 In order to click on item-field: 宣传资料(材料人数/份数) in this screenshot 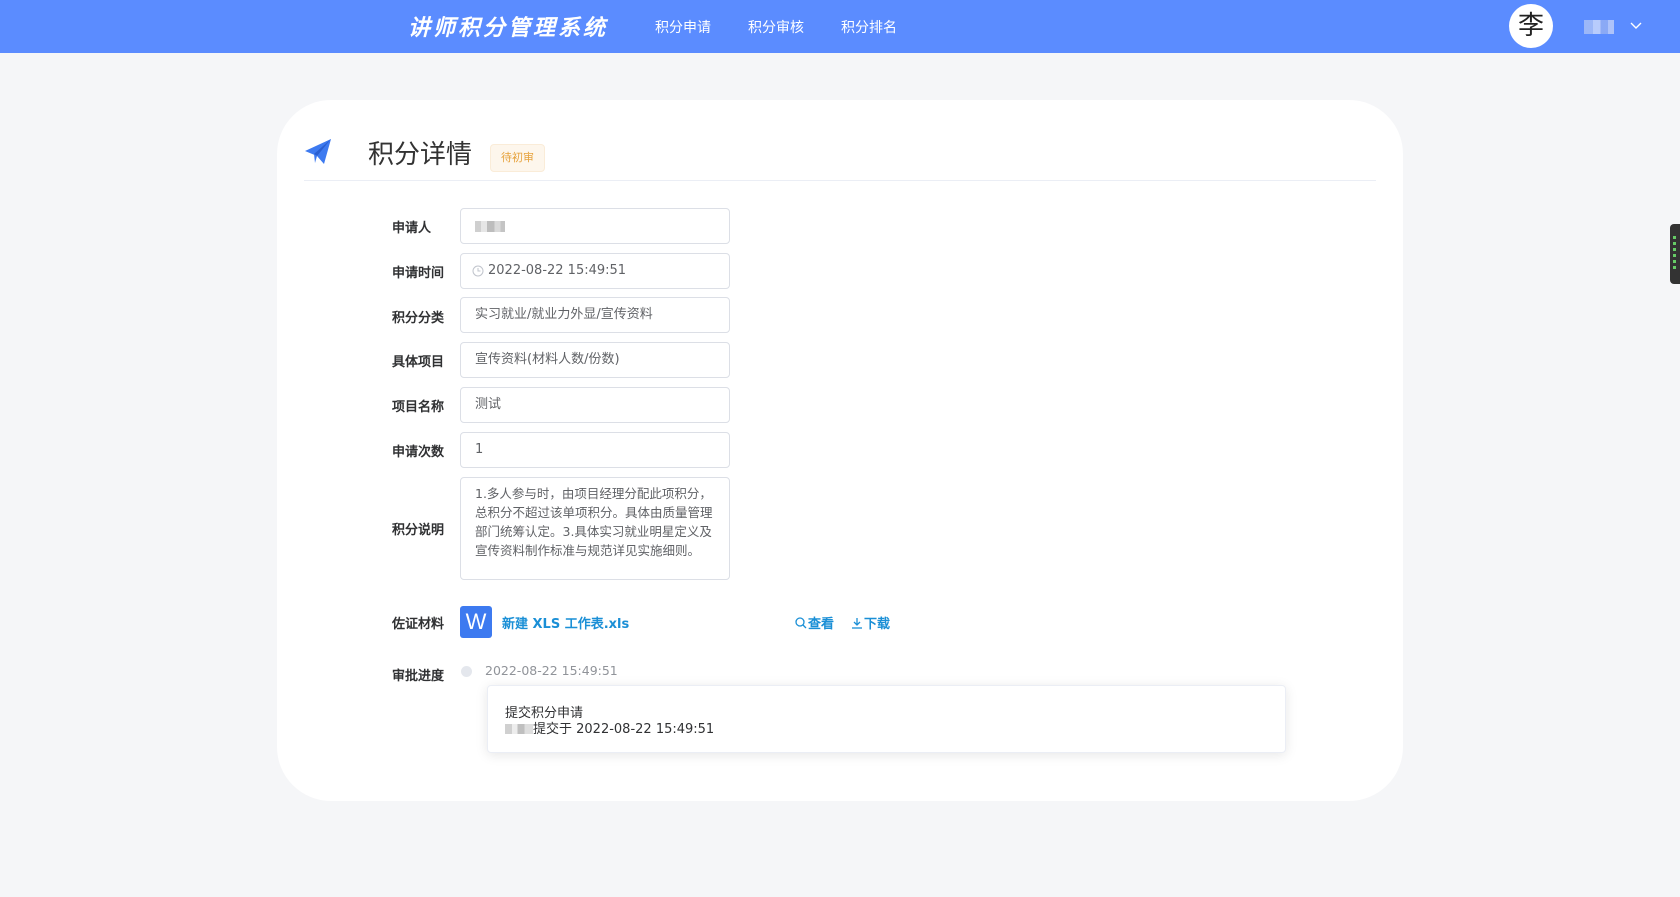, I will do `click(595, 360)`.